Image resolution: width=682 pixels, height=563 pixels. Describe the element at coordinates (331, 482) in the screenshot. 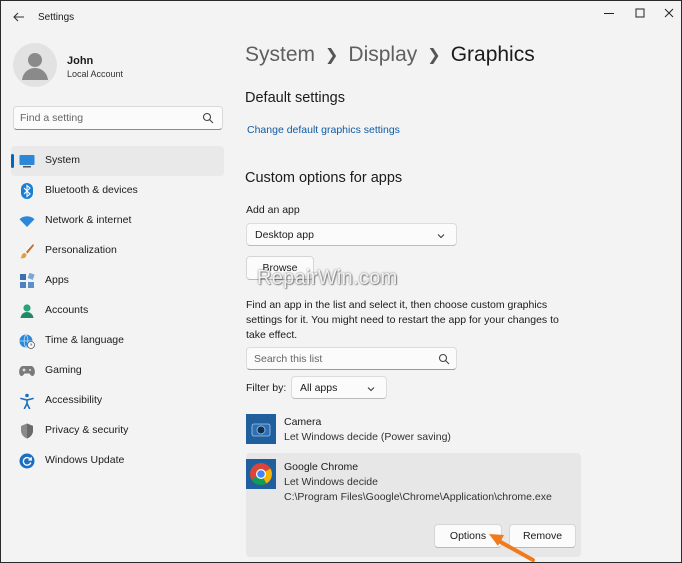

I see `app-graphics-setting: Let Windows decide` at that location.